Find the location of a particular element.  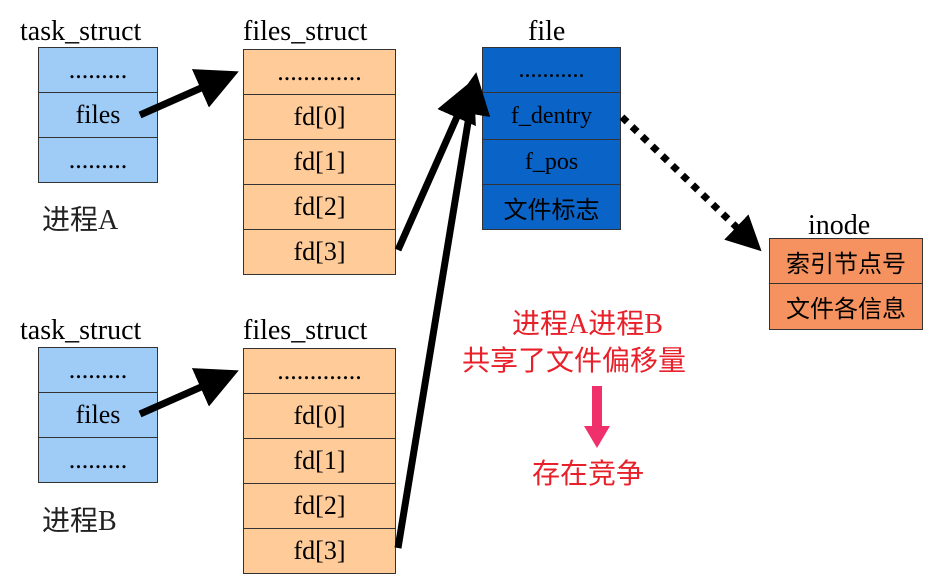

arrow-files-b-to-files-struct-b is located at coordinates (188, 393).